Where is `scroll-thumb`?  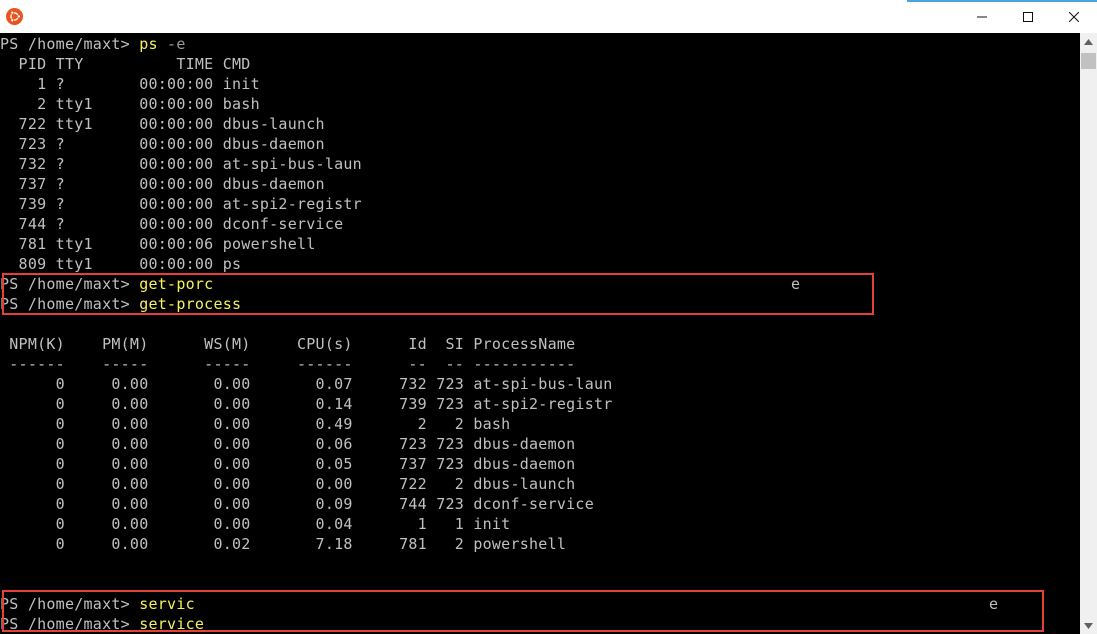 scroll-thumb is located at coordinates (1088, 61).